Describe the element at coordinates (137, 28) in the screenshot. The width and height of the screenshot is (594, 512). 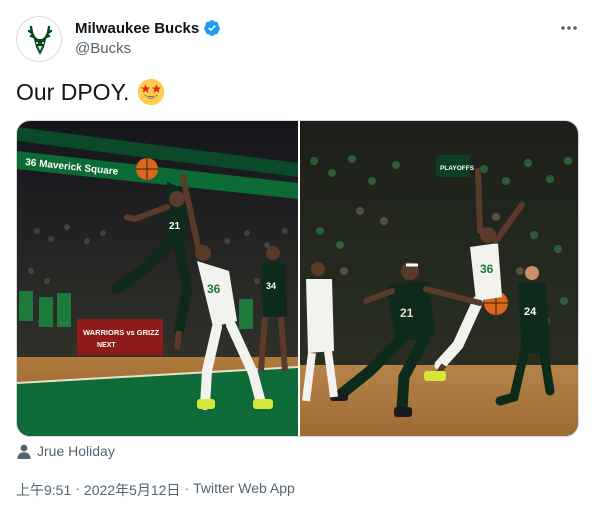
I see `author-name: Milwaukee Bucks` at that location.